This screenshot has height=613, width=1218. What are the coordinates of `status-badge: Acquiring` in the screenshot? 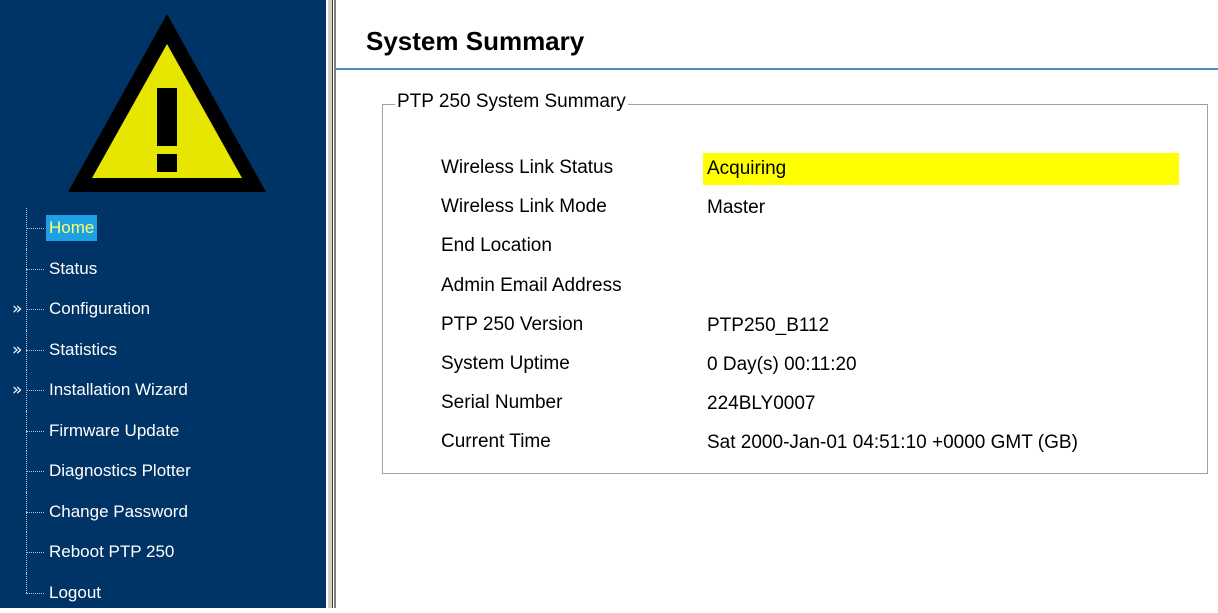 It's located at (941, 169).